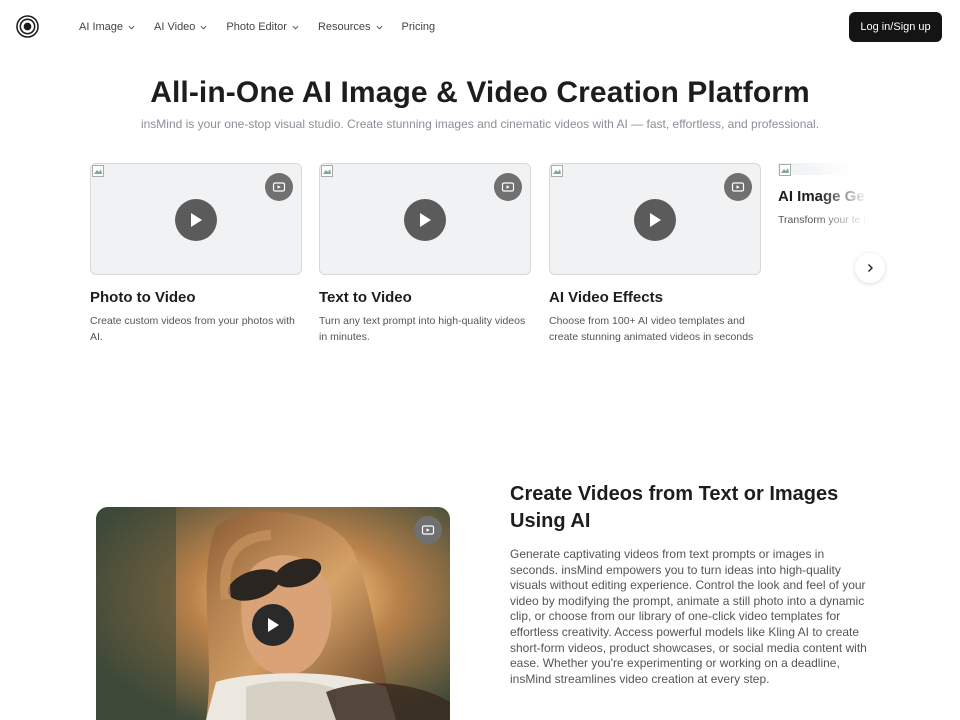 This screenshot has width=960, height=720. What do you see at coordinates (606, 297) in the screenshot?
I see `card-title: AI Video Effects` at bounding box center [606, 297].